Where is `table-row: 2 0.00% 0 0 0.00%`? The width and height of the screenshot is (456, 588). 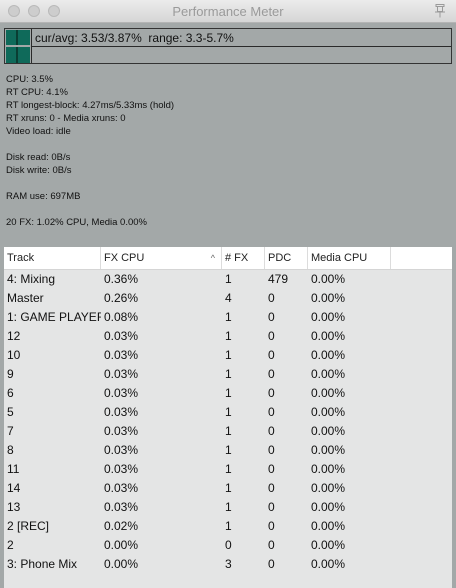 table-row: 2 0.00% 0 0 0.00% is located at coordinates (228, 545).